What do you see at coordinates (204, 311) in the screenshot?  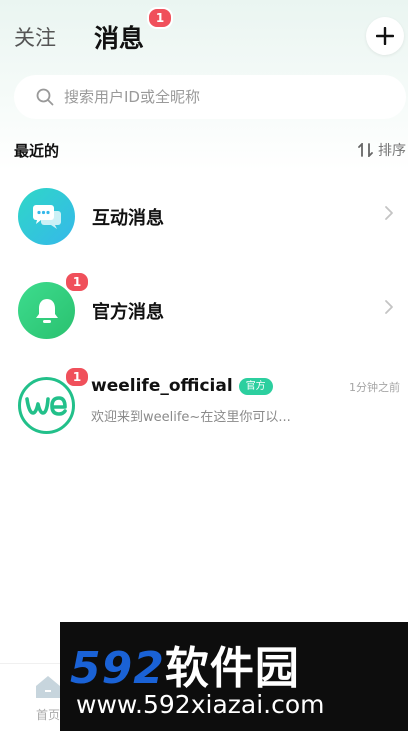 I see `list-item-official-messages: 1 官方消息` at bounding box center [204, 311].